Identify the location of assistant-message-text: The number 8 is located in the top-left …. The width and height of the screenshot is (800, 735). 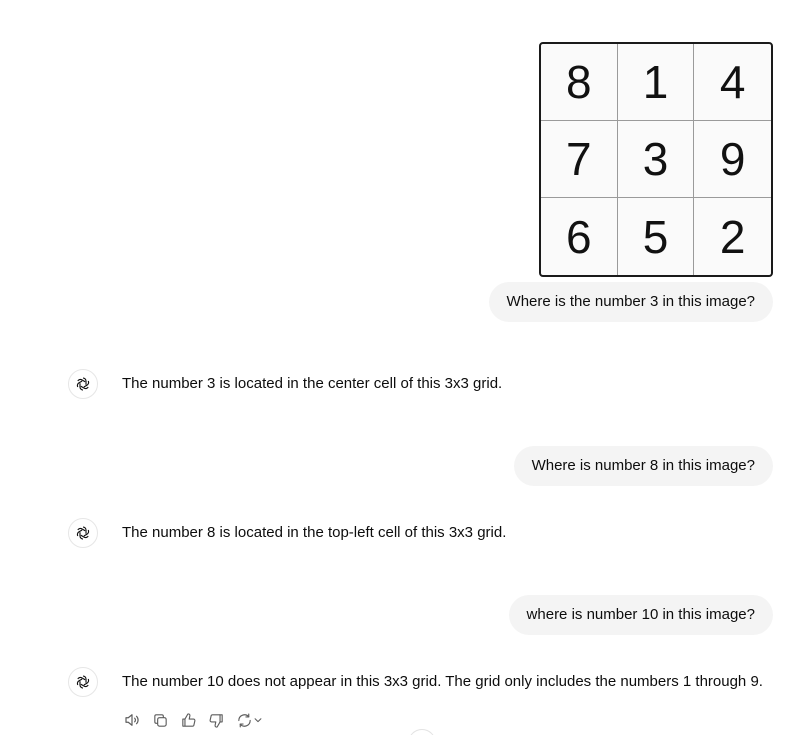
(314, 532).